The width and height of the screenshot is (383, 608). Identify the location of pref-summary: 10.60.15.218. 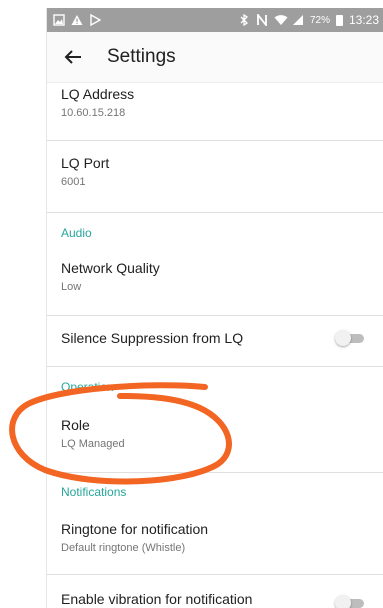
(93, 113).